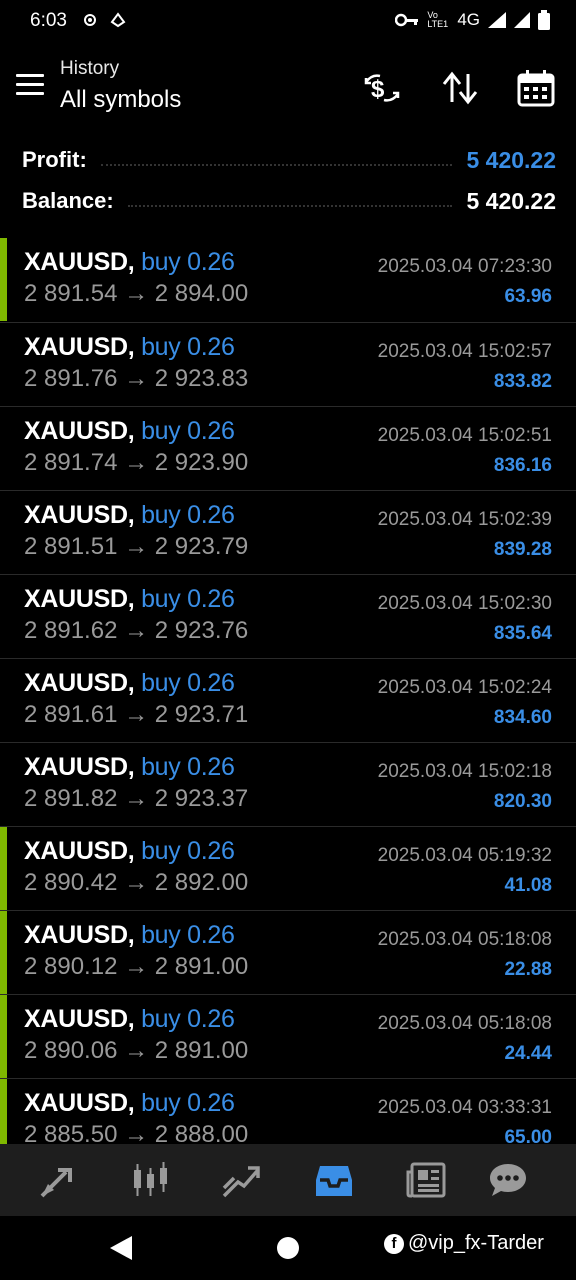 The height and width of the screenshot is (1280, 576). Describe the element at coordinates (288, 89) in the screenshot. I see `app-bar: History All symbols $` at that location.